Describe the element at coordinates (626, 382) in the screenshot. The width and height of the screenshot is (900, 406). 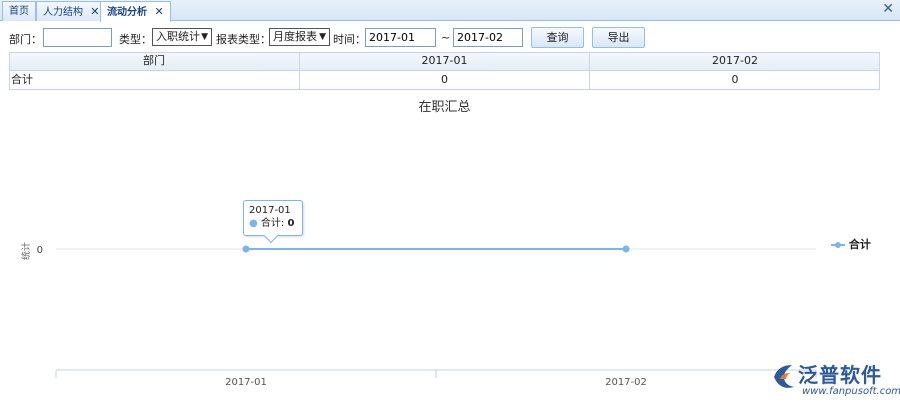
I see `x-tick-label: 2017-02` at that location.